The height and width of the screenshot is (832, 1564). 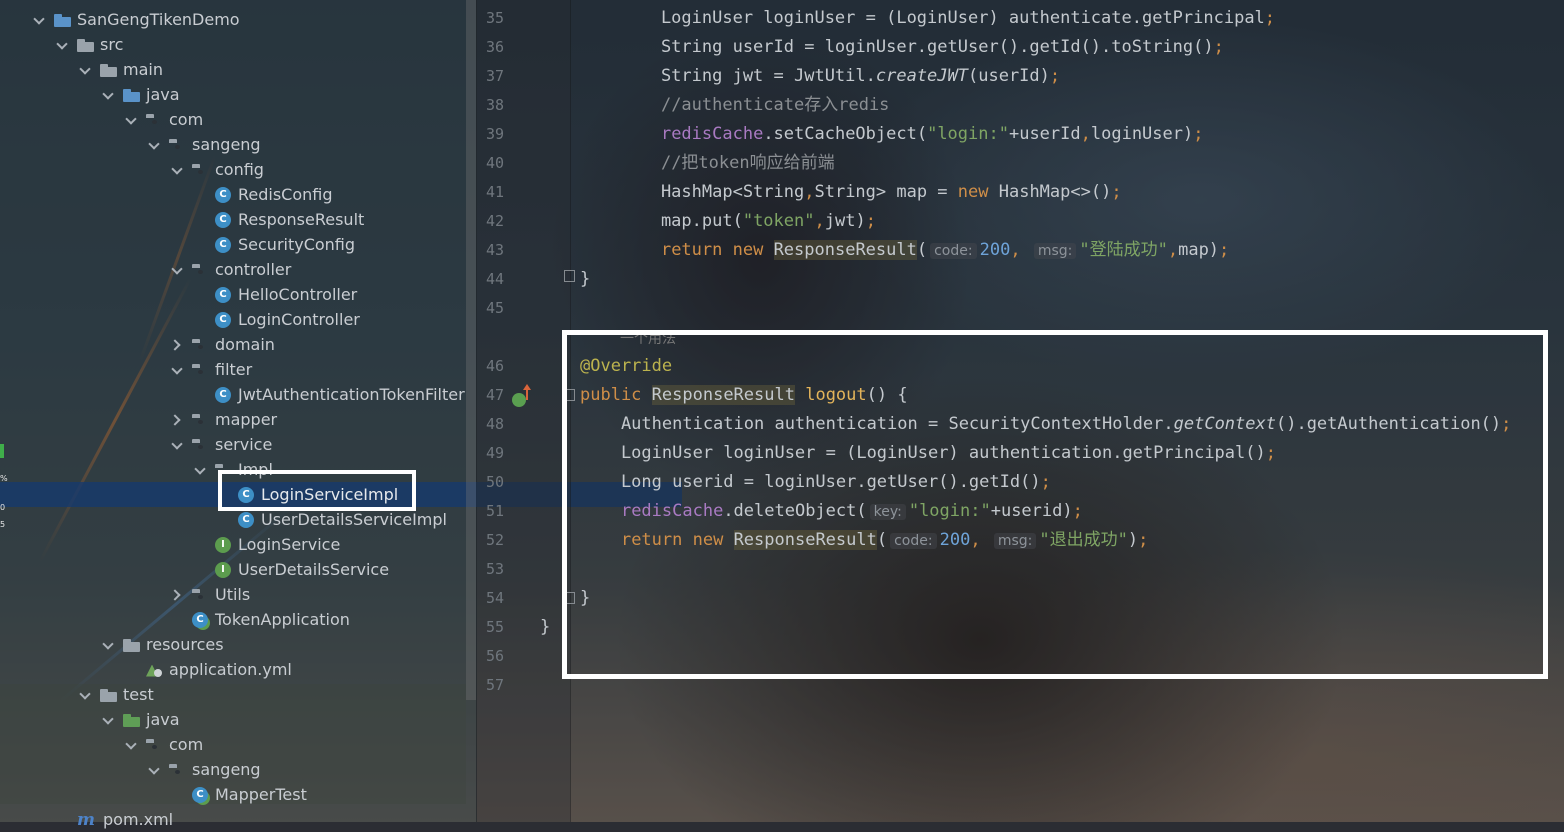 I want to click on tree-scrollbar, so click(x=471, y=350).